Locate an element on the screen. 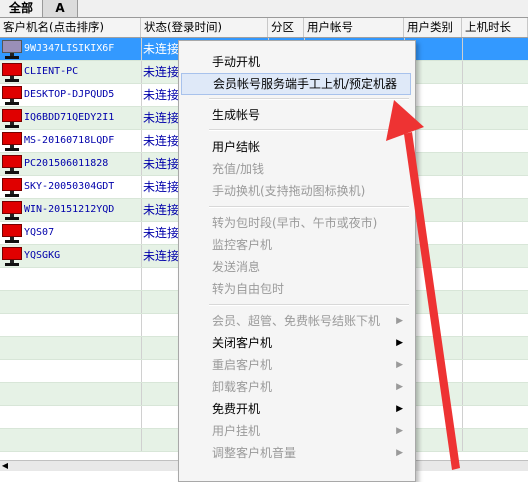 Image resolution: width=528 pixels, height=482 pixels. client-name: SKY-20050304GDT is located at coordinates (69, 186).